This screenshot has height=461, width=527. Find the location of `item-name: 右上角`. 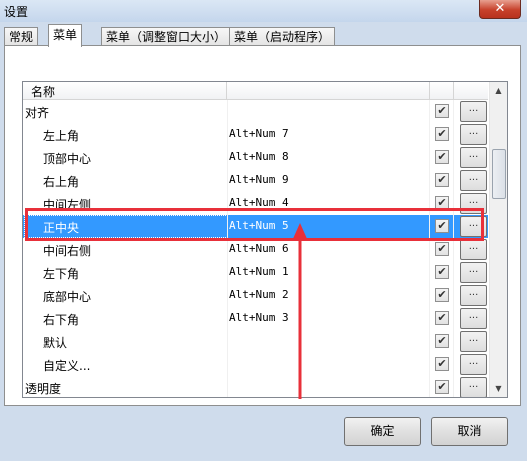

item-name: 右上角 is located at coordinates (61, 182).